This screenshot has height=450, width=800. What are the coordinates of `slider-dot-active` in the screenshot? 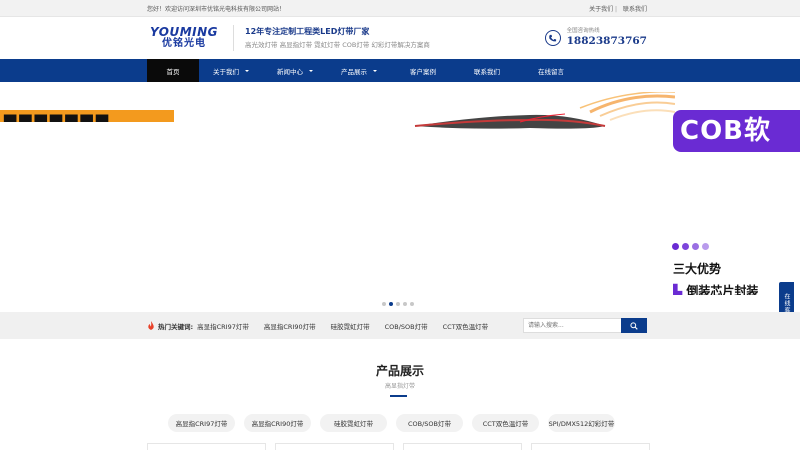 It's located at (391, 304).